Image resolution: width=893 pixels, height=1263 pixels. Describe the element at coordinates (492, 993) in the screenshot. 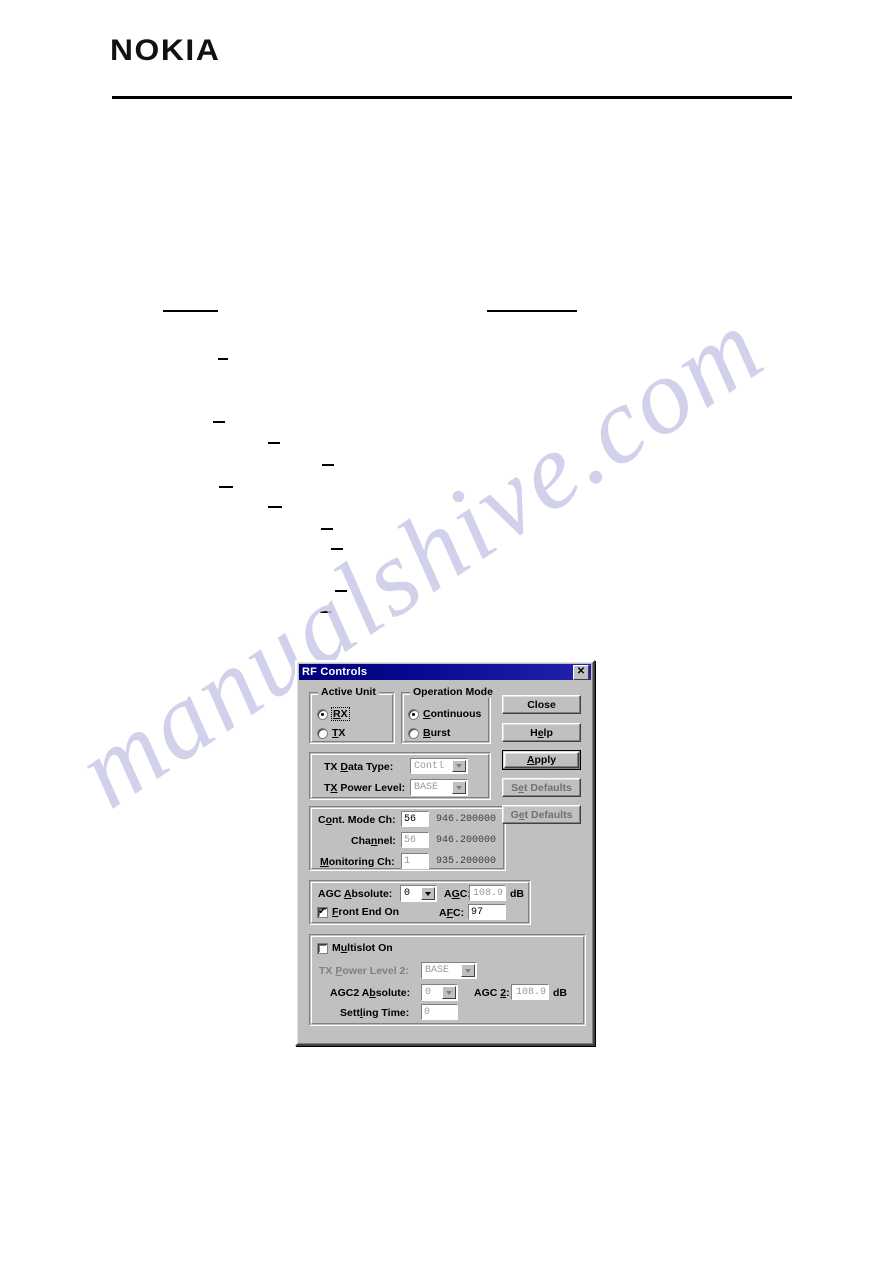

I see `agc2-label: AGC 2:` at that location.